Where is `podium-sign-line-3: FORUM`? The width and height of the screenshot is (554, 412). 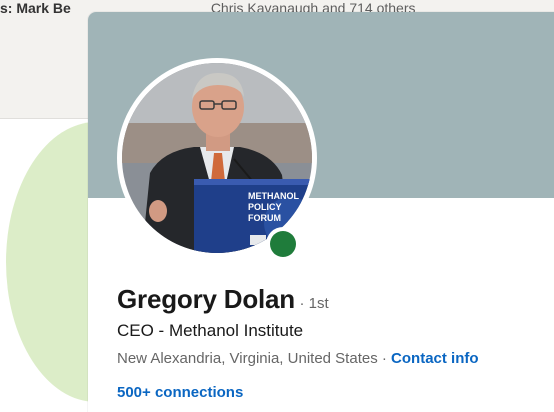
podium-sign-line-3: FORUM is located at coordinates (264, 218).